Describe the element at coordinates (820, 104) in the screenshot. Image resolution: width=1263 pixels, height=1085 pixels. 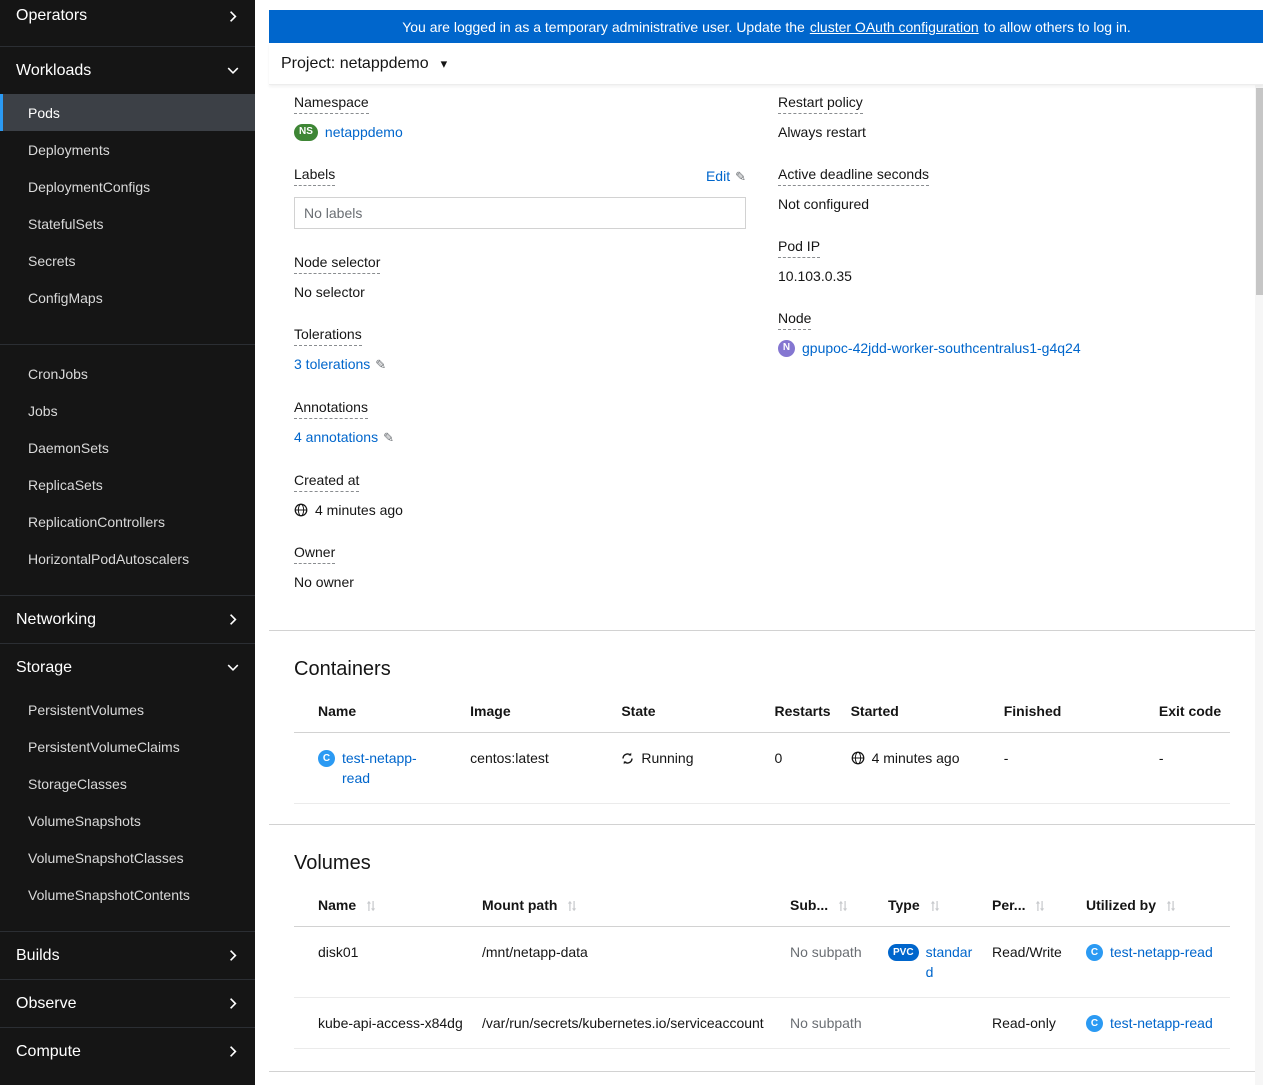
I see `detail-label: Restart policy` at that location.